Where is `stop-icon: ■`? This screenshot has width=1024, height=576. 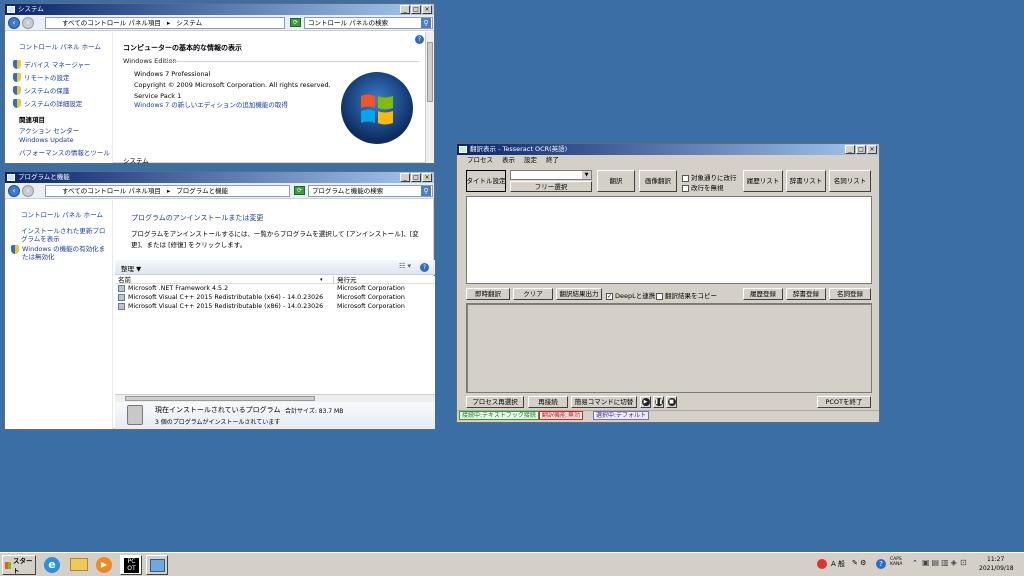
stop-icon: ■ is located at coordinates (671, 402).